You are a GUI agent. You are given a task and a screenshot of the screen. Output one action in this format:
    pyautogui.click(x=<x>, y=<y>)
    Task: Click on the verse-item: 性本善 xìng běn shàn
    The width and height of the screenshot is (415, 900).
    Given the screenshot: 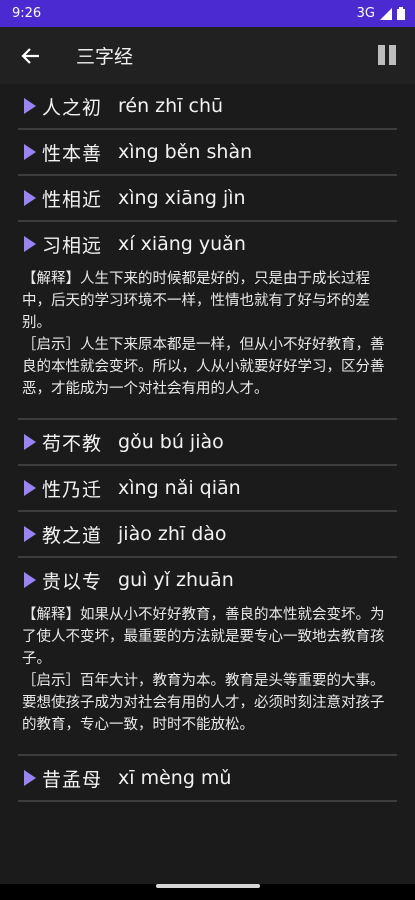 What is the action you would take?
    pyautogui.click(x=207, y=153)
    